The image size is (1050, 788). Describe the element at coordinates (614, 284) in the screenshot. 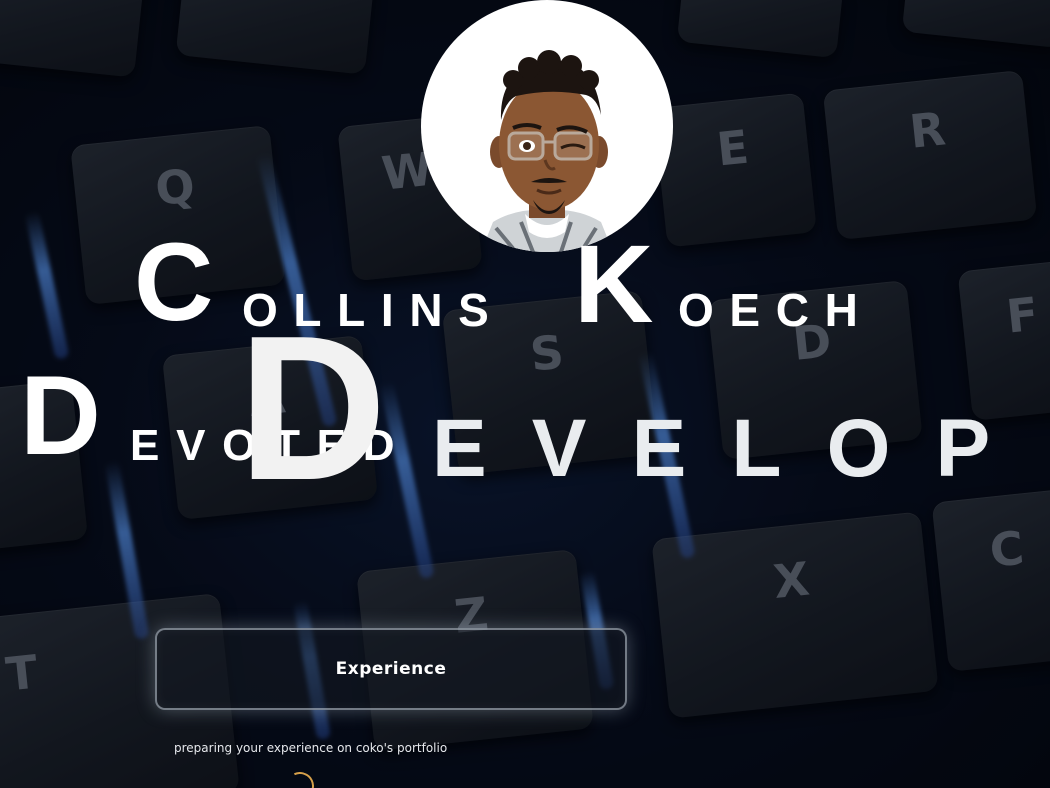

I see `last-name-initial: K` at that location.